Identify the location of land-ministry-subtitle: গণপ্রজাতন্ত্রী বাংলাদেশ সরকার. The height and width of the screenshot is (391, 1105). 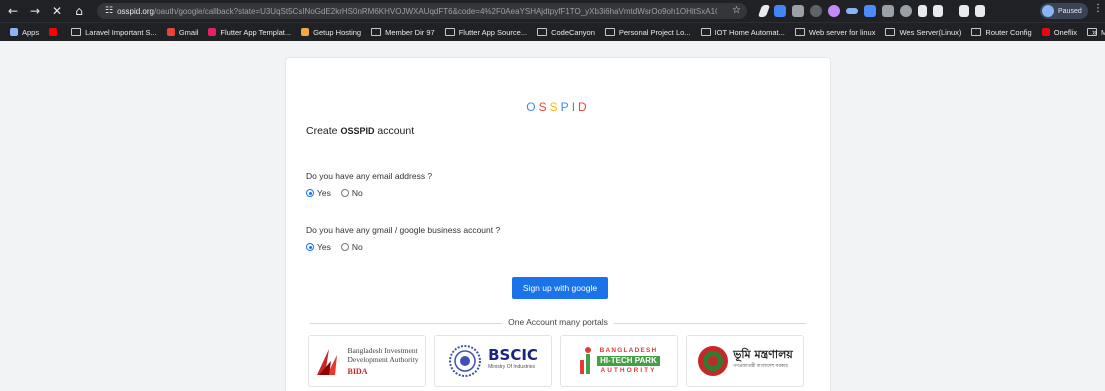
(760, 366).